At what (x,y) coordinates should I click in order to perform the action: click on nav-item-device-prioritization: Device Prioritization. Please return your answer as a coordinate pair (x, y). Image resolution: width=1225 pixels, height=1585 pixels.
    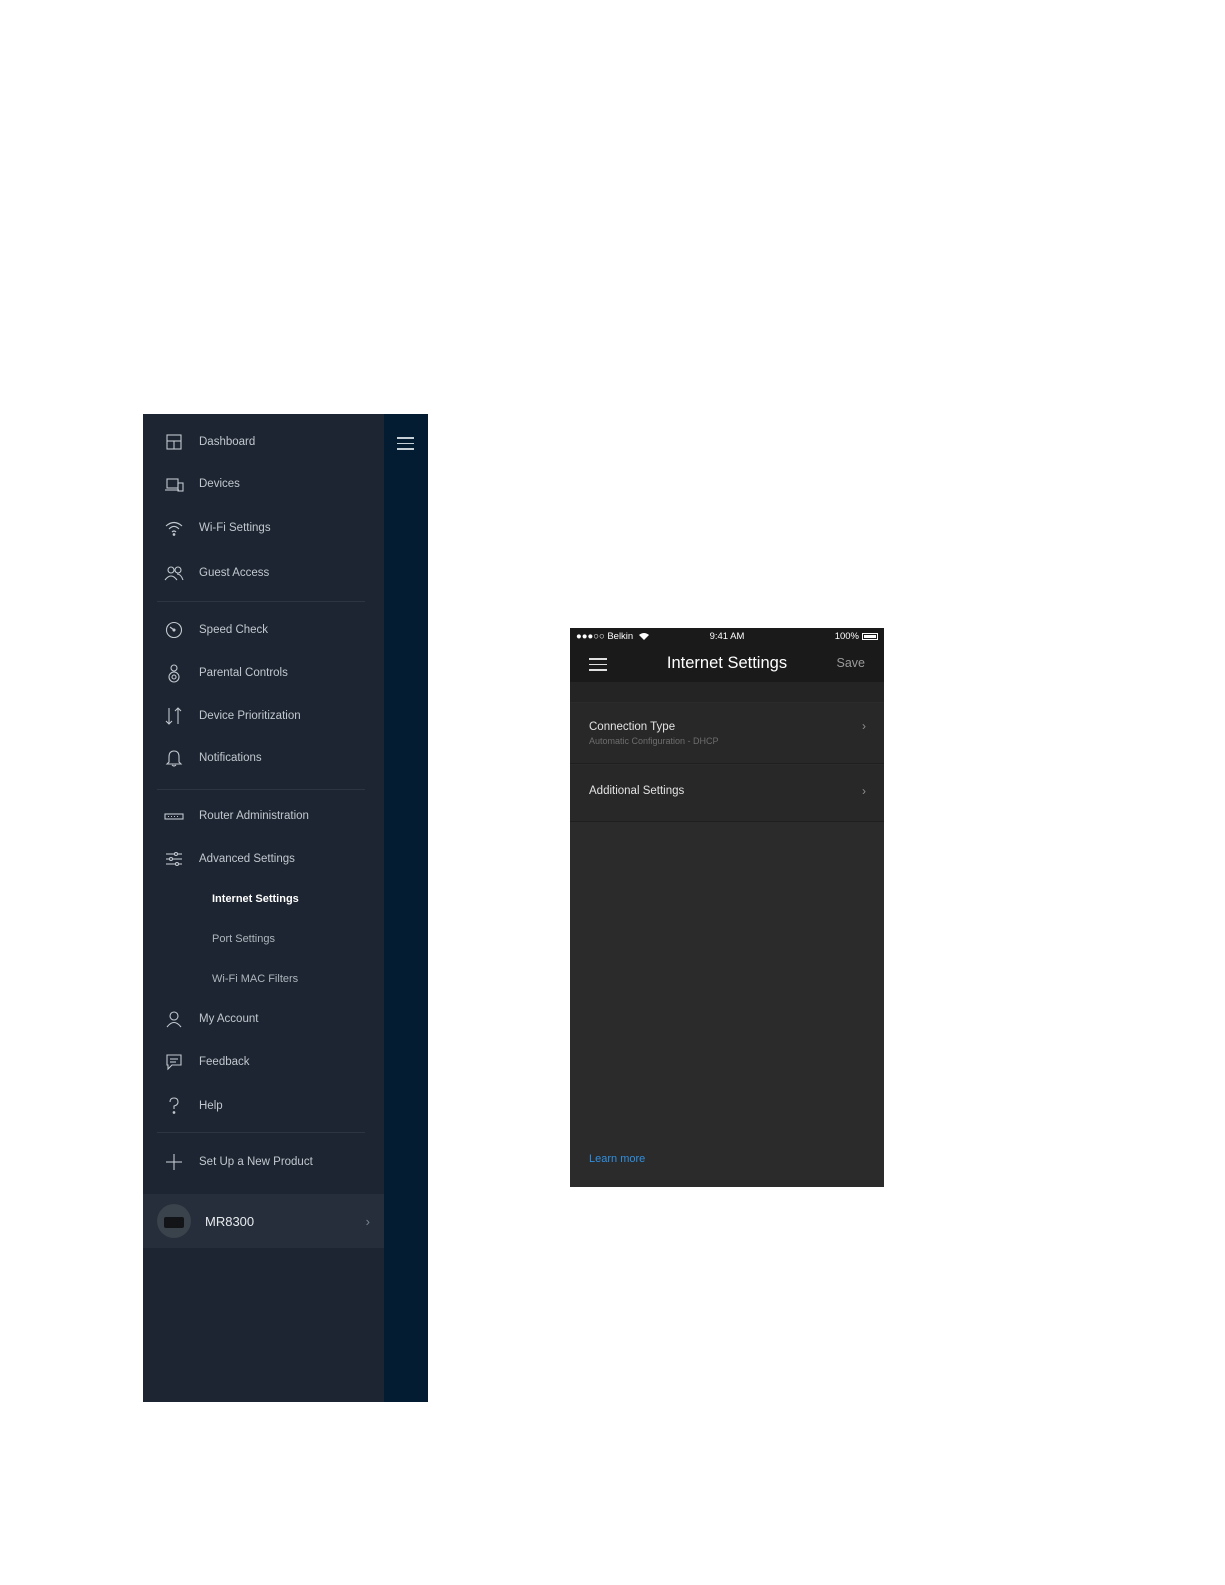
    Looking at the image, I should click on (263, 716).